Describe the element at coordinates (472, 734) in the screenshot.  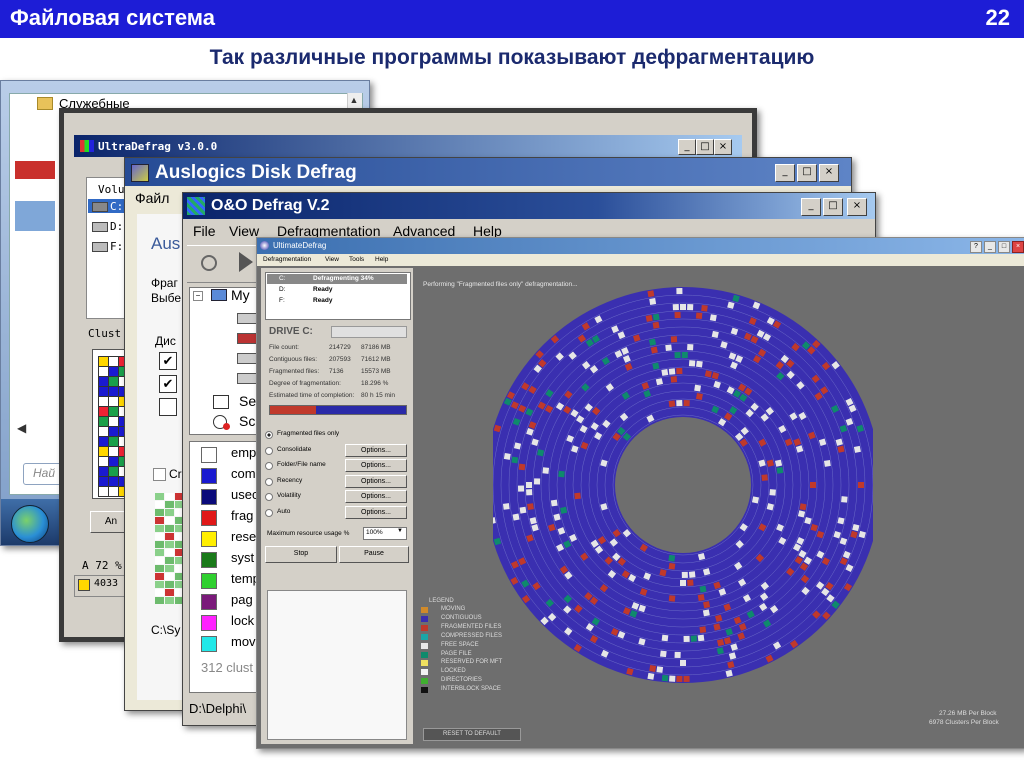
I see `reset-to-default-button: RESET TO DEFAULT` at that location.